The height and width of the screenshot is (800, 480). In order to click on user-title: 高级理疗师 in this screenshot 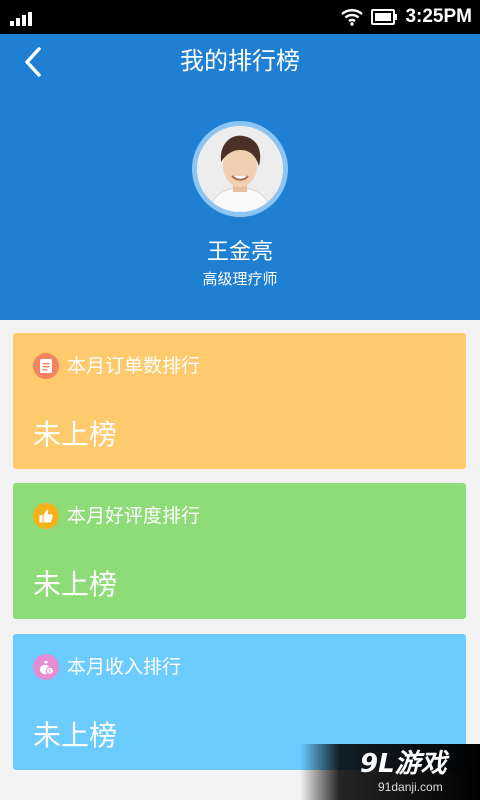, I will do `click(240, 279)`.